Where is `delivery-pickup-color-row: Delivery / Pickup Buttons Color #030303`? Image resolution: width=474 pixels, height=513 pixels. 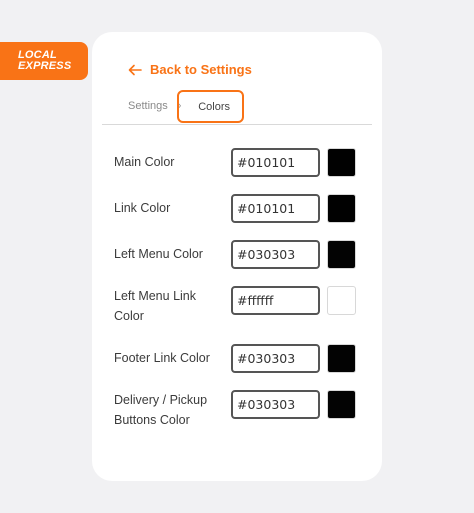 delivery-pickup-color-row: Delivery / Pickup Buttons Color #030303 is located at coordinates (239, 410).